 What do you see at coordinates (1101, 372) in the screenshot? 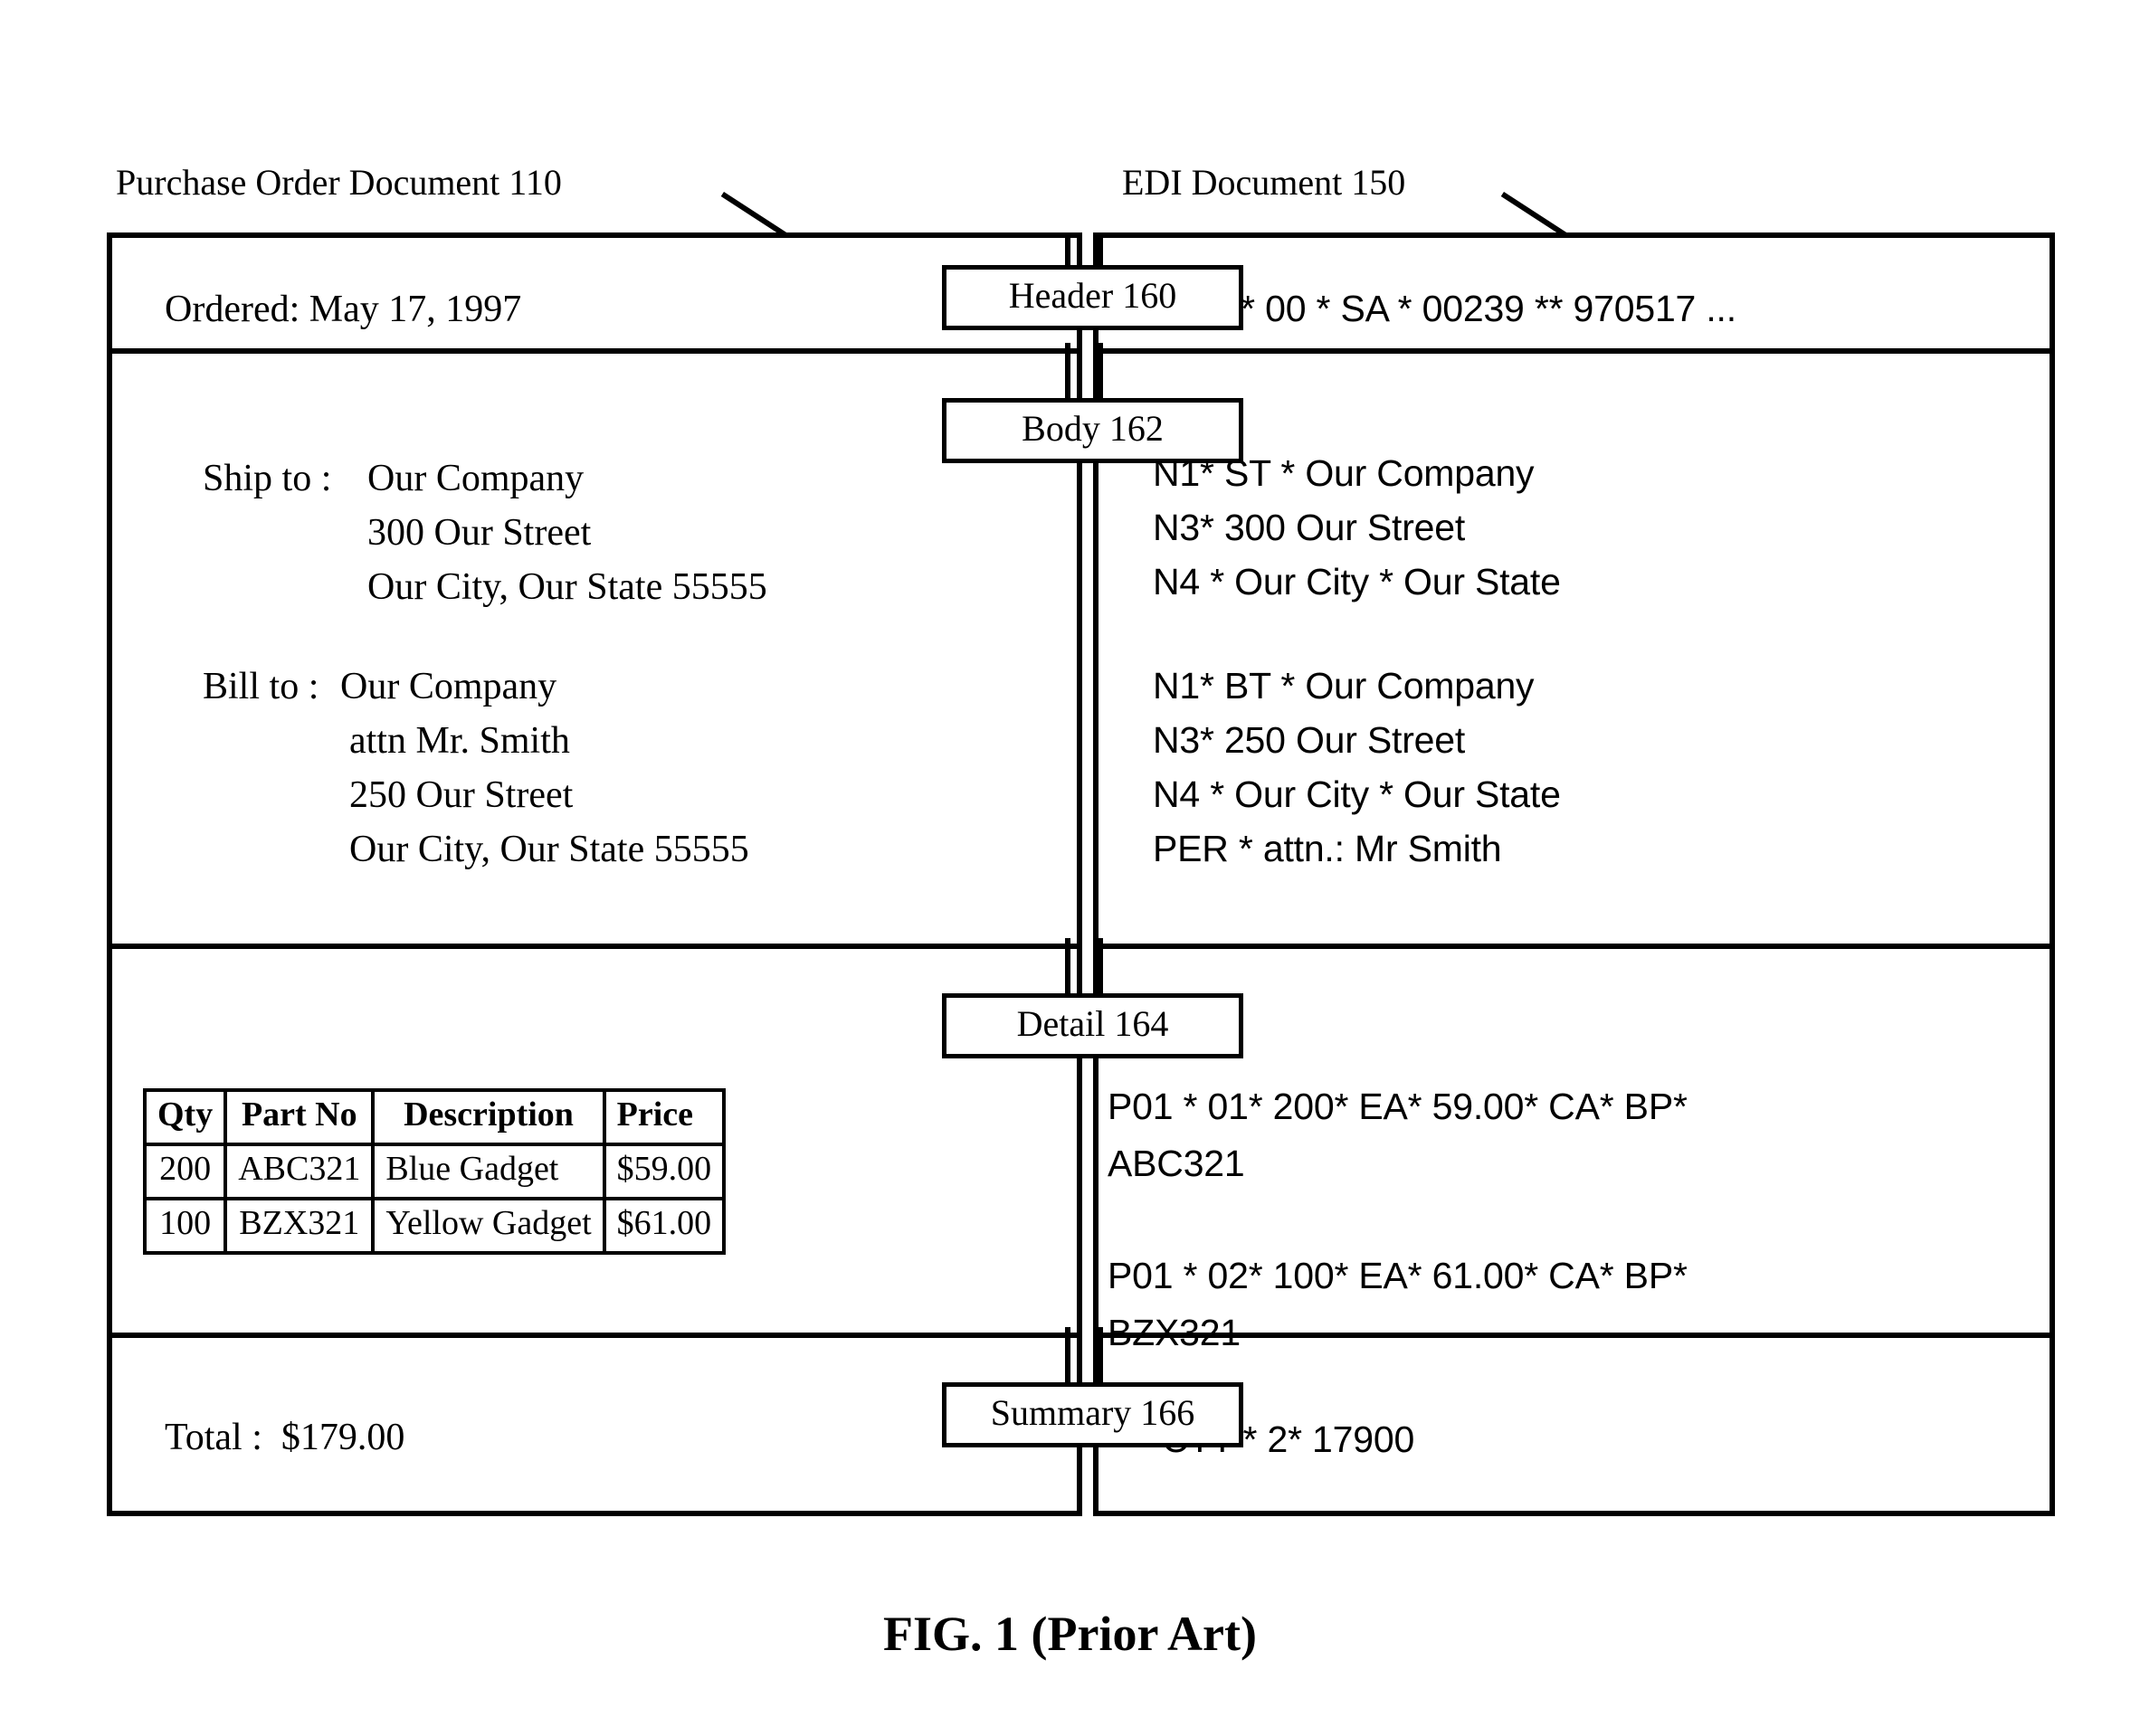
I see `stub-body-right` at bounding box center [1101, 372].